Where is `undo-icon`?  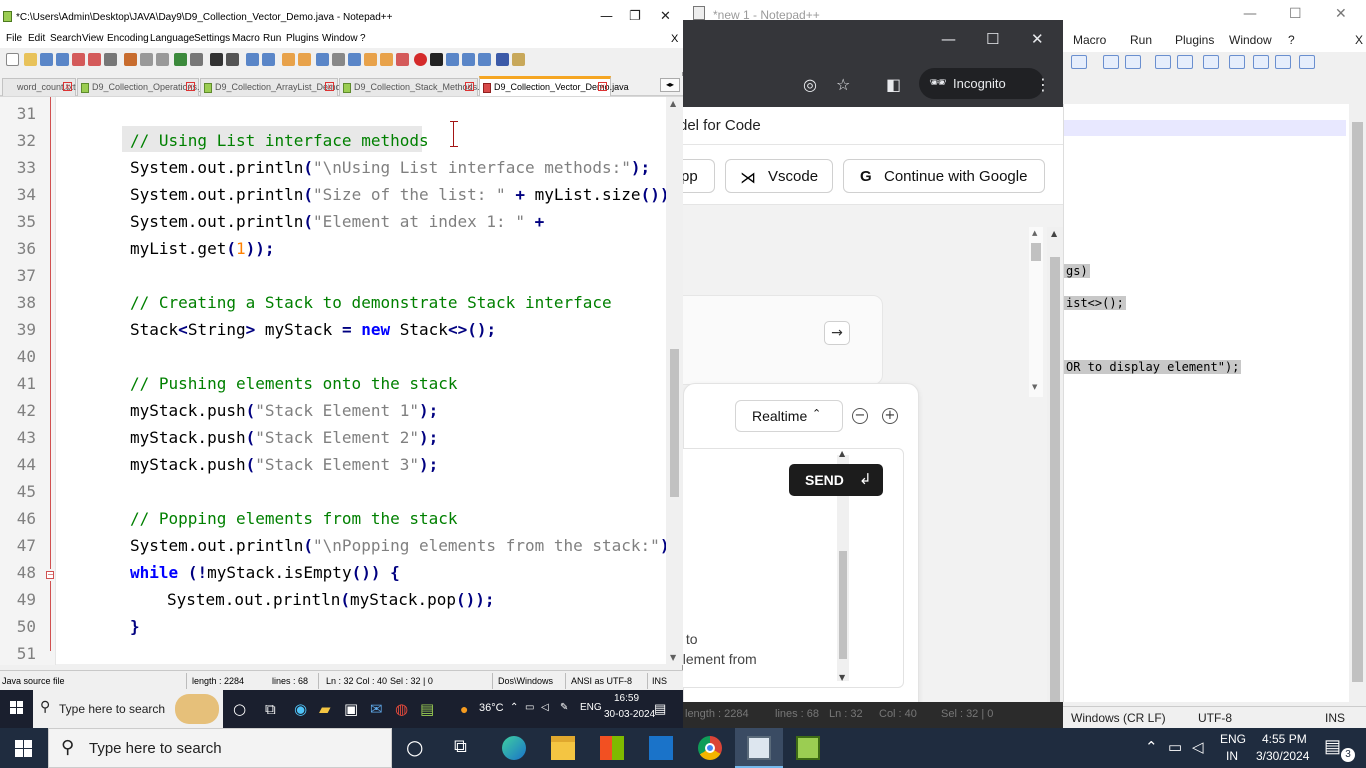 undo-icon is located at coordinates (180, 59).